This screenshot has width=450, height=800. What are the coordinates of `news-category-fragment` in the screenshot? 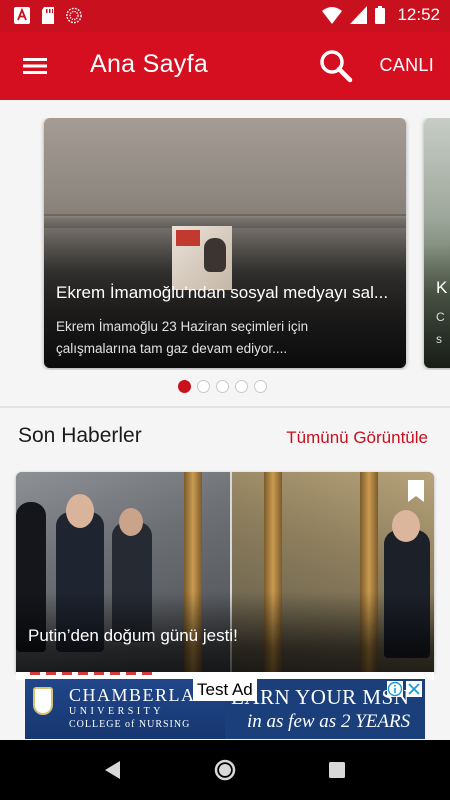 It's located at (93, 673).